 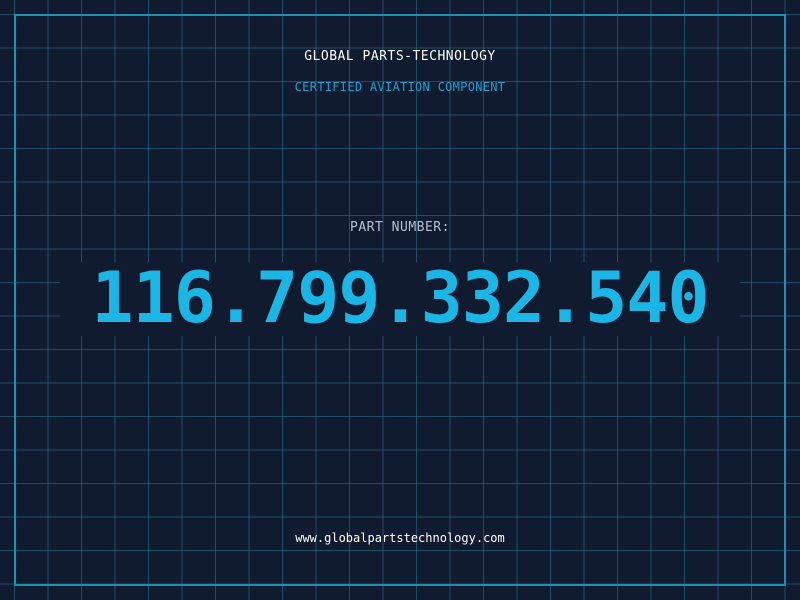 What do you see at coordinates (400, 56) in the screenshot?
I see `company-name: GLOBAL PARTS-TECHNOLOGY` at bounding box center [400, 56].